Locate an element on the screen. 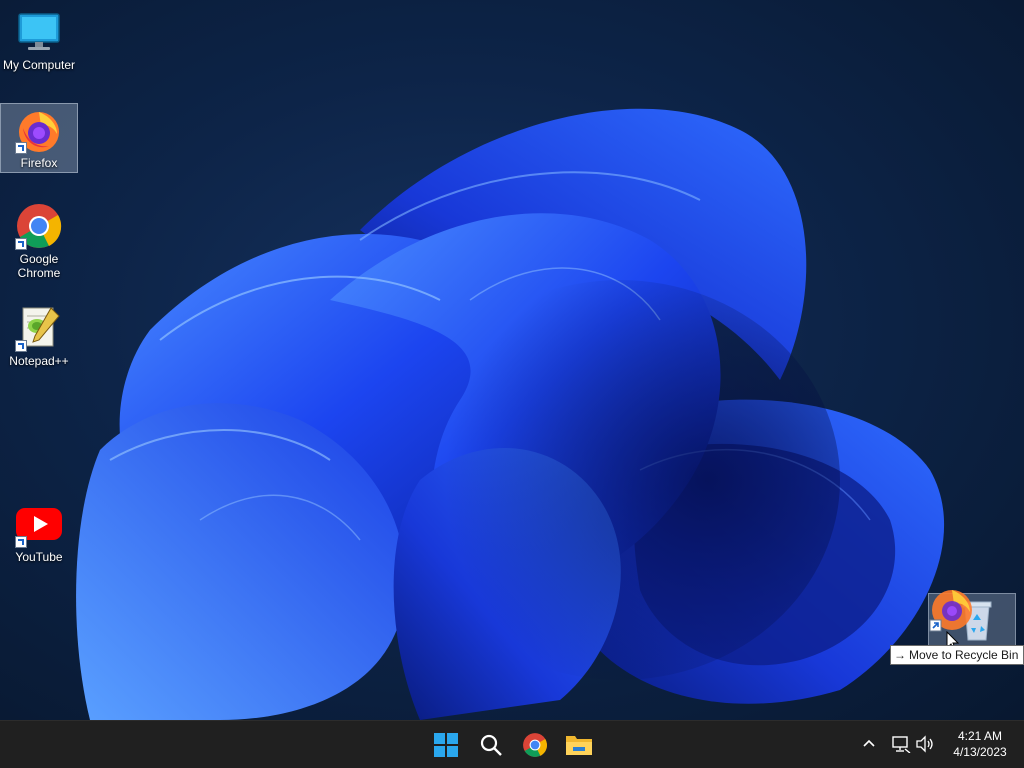 The height and width of the screenshot is (768, 1024). folder-icon is located at coordinates (579, 745).